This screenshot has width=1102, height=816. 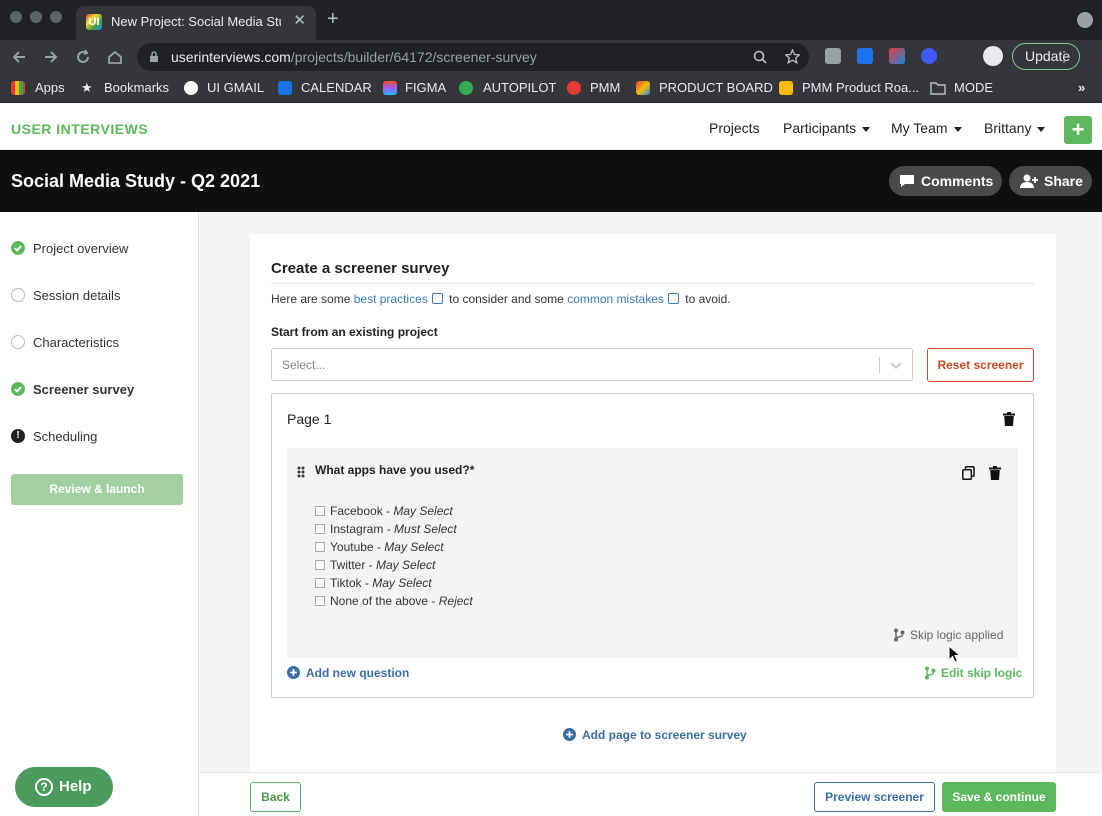 What do you see at coordinates (18, 342) in the screenshot?
I see `empty-circle-icon` at bounding box center [18, 342].